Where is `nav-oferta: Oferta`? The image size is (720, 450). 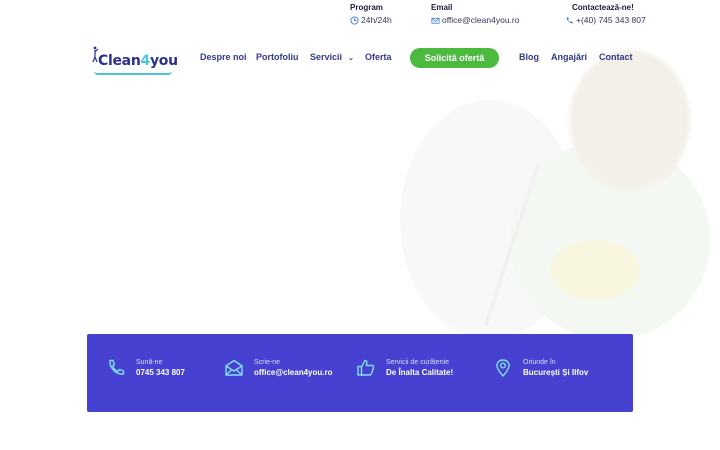
nav-oferta: Oferta is located at coordinates (378, 57).